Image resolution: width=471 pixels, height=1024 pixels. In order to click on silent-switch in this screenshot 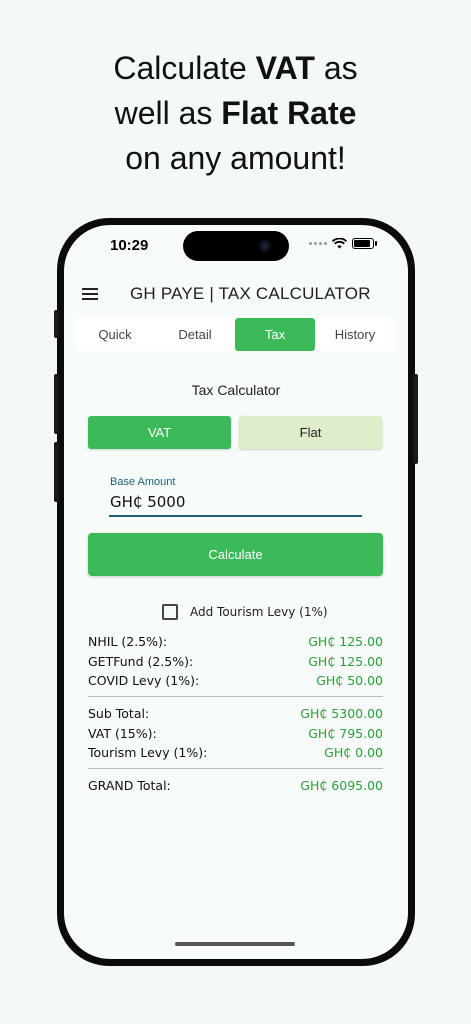, I will do `click(56, 324)`.